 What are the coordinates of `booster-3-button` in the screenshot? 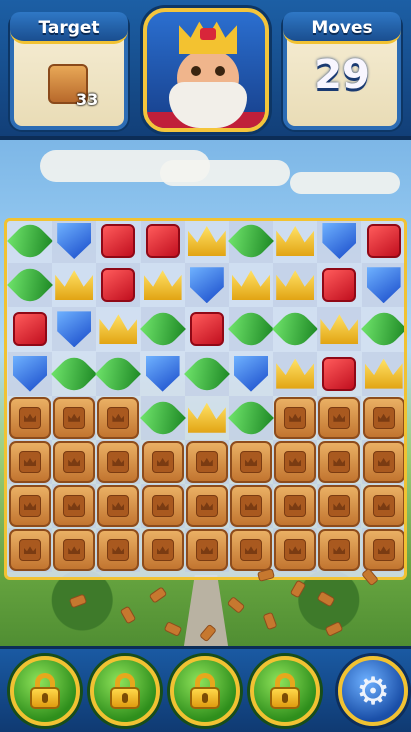 It's located at (205, 691).